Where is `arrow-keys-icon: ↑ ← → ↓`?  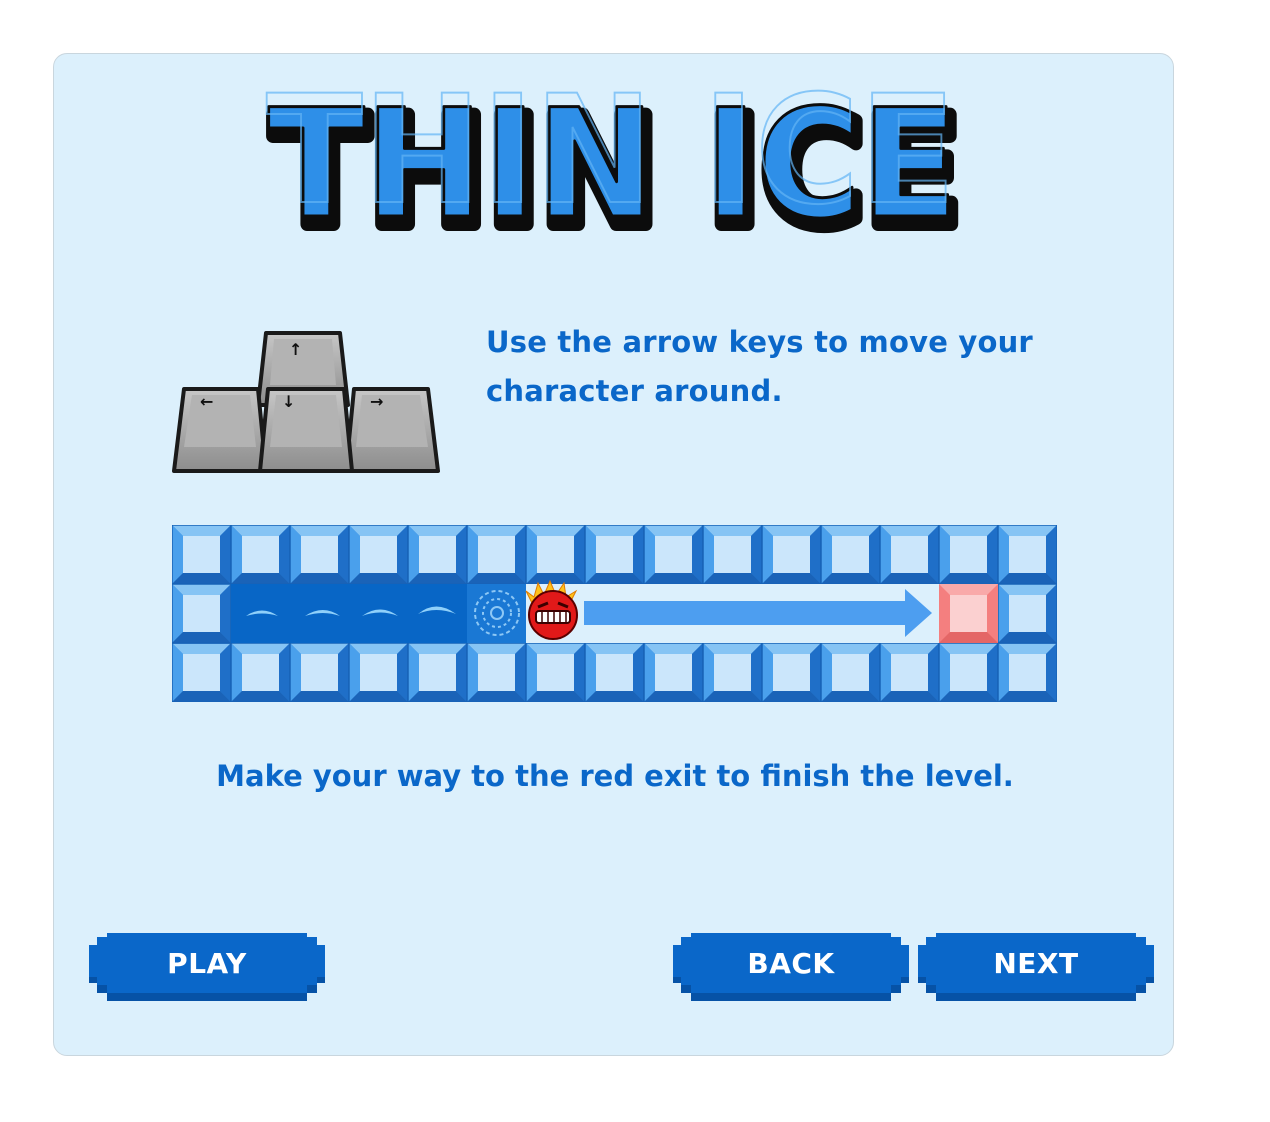 arrow-keys-icon: ↑ ← → ↓ is located at coordinates (306, 401).